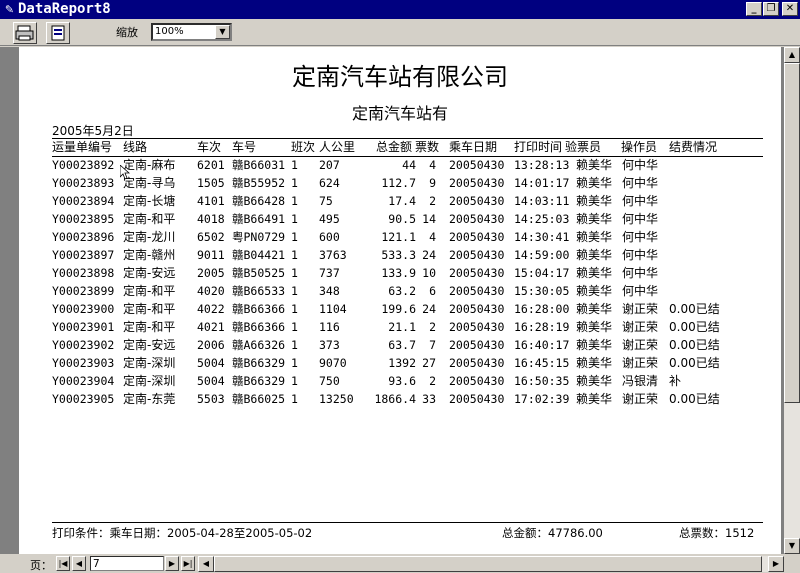 The width and height of the screenshot is (800, 573). I want to click on table-cell: 赣B66366, so click(259, 309).